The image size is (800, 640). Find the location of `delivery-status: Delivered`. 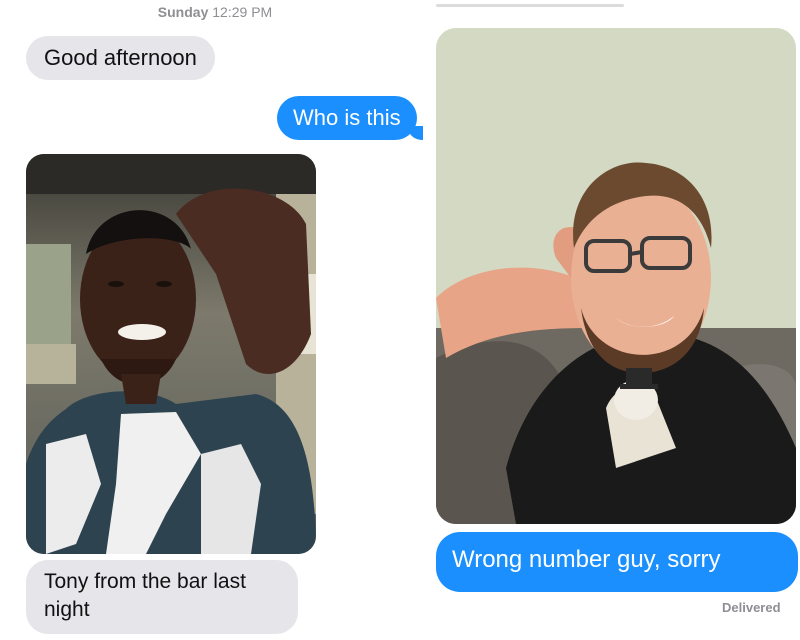

delivery-status: Delivered is located at coordinates (751, 607).